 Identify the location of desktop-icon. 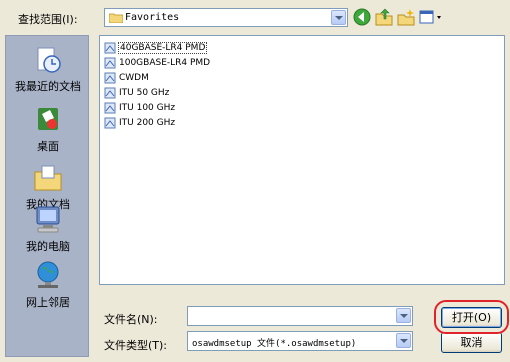
(48, 119).